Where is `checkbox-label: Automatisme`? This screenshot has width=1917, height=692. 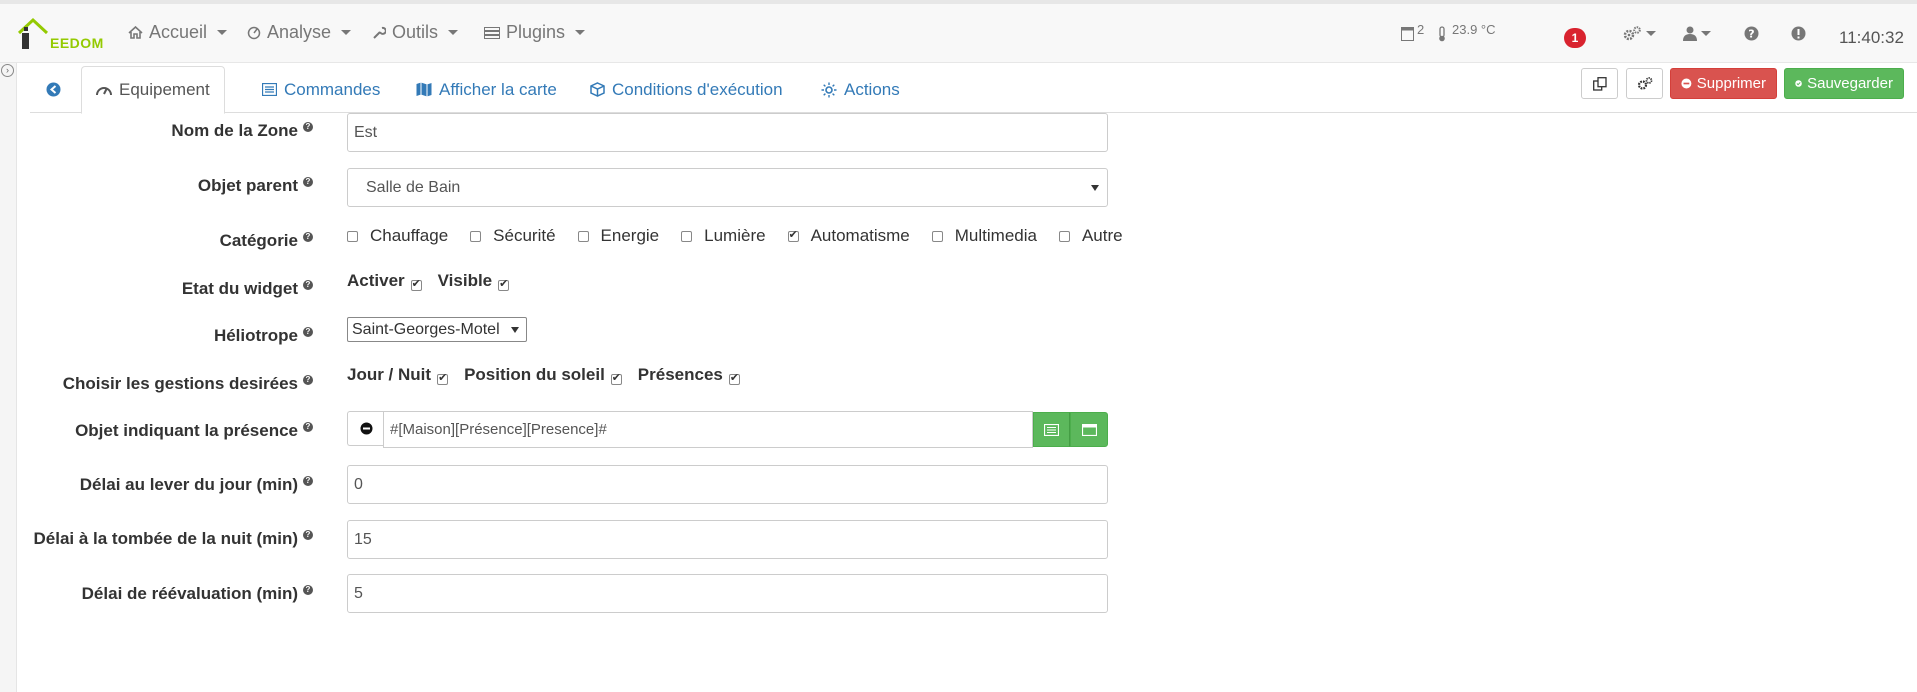 checkbox-label: Automatisme is located at coordinates (860, 235).